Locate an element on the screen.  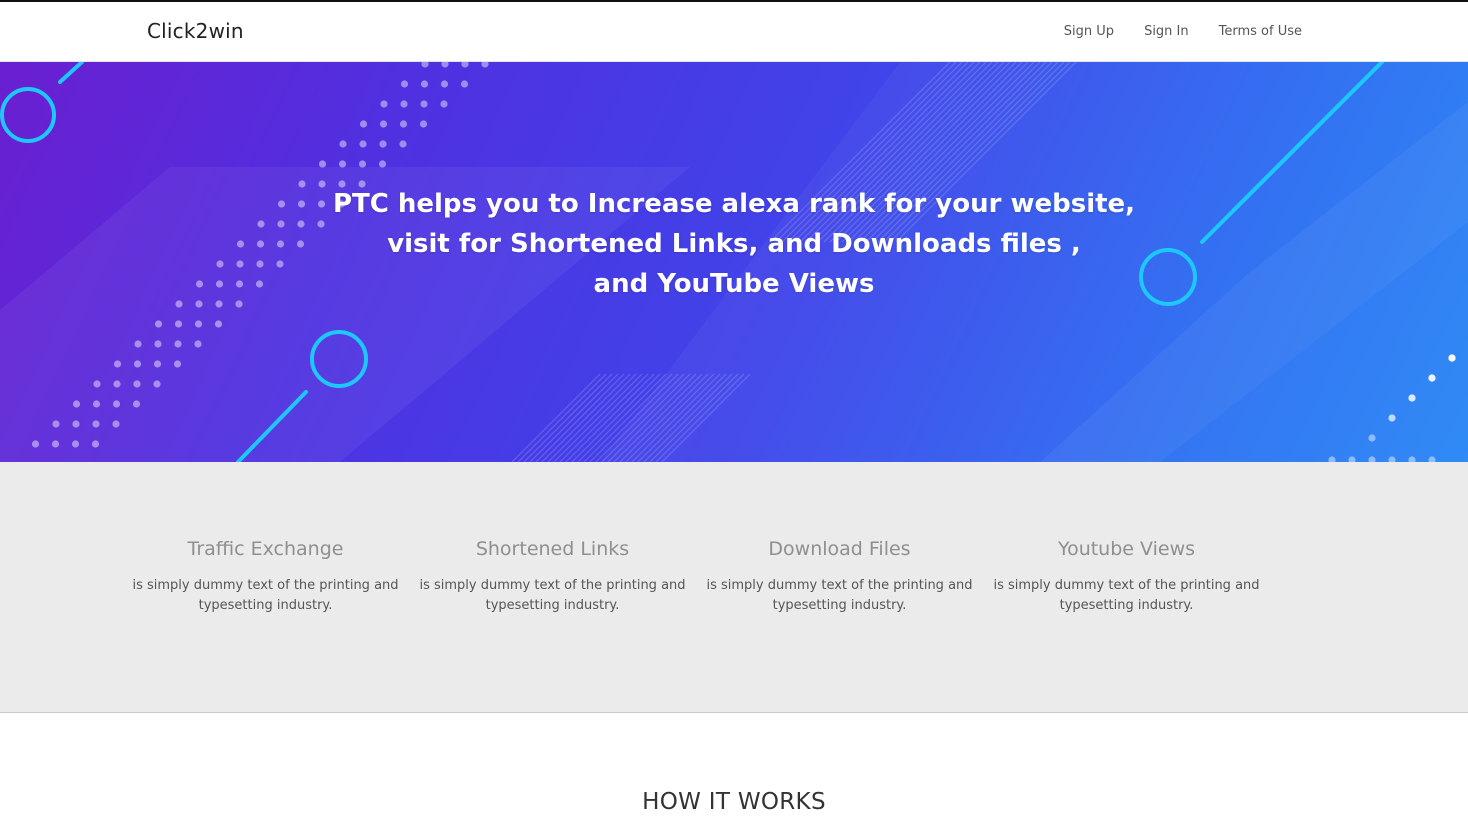
hero-line-3: and YouTube Views is located at coordinates (734, 284).